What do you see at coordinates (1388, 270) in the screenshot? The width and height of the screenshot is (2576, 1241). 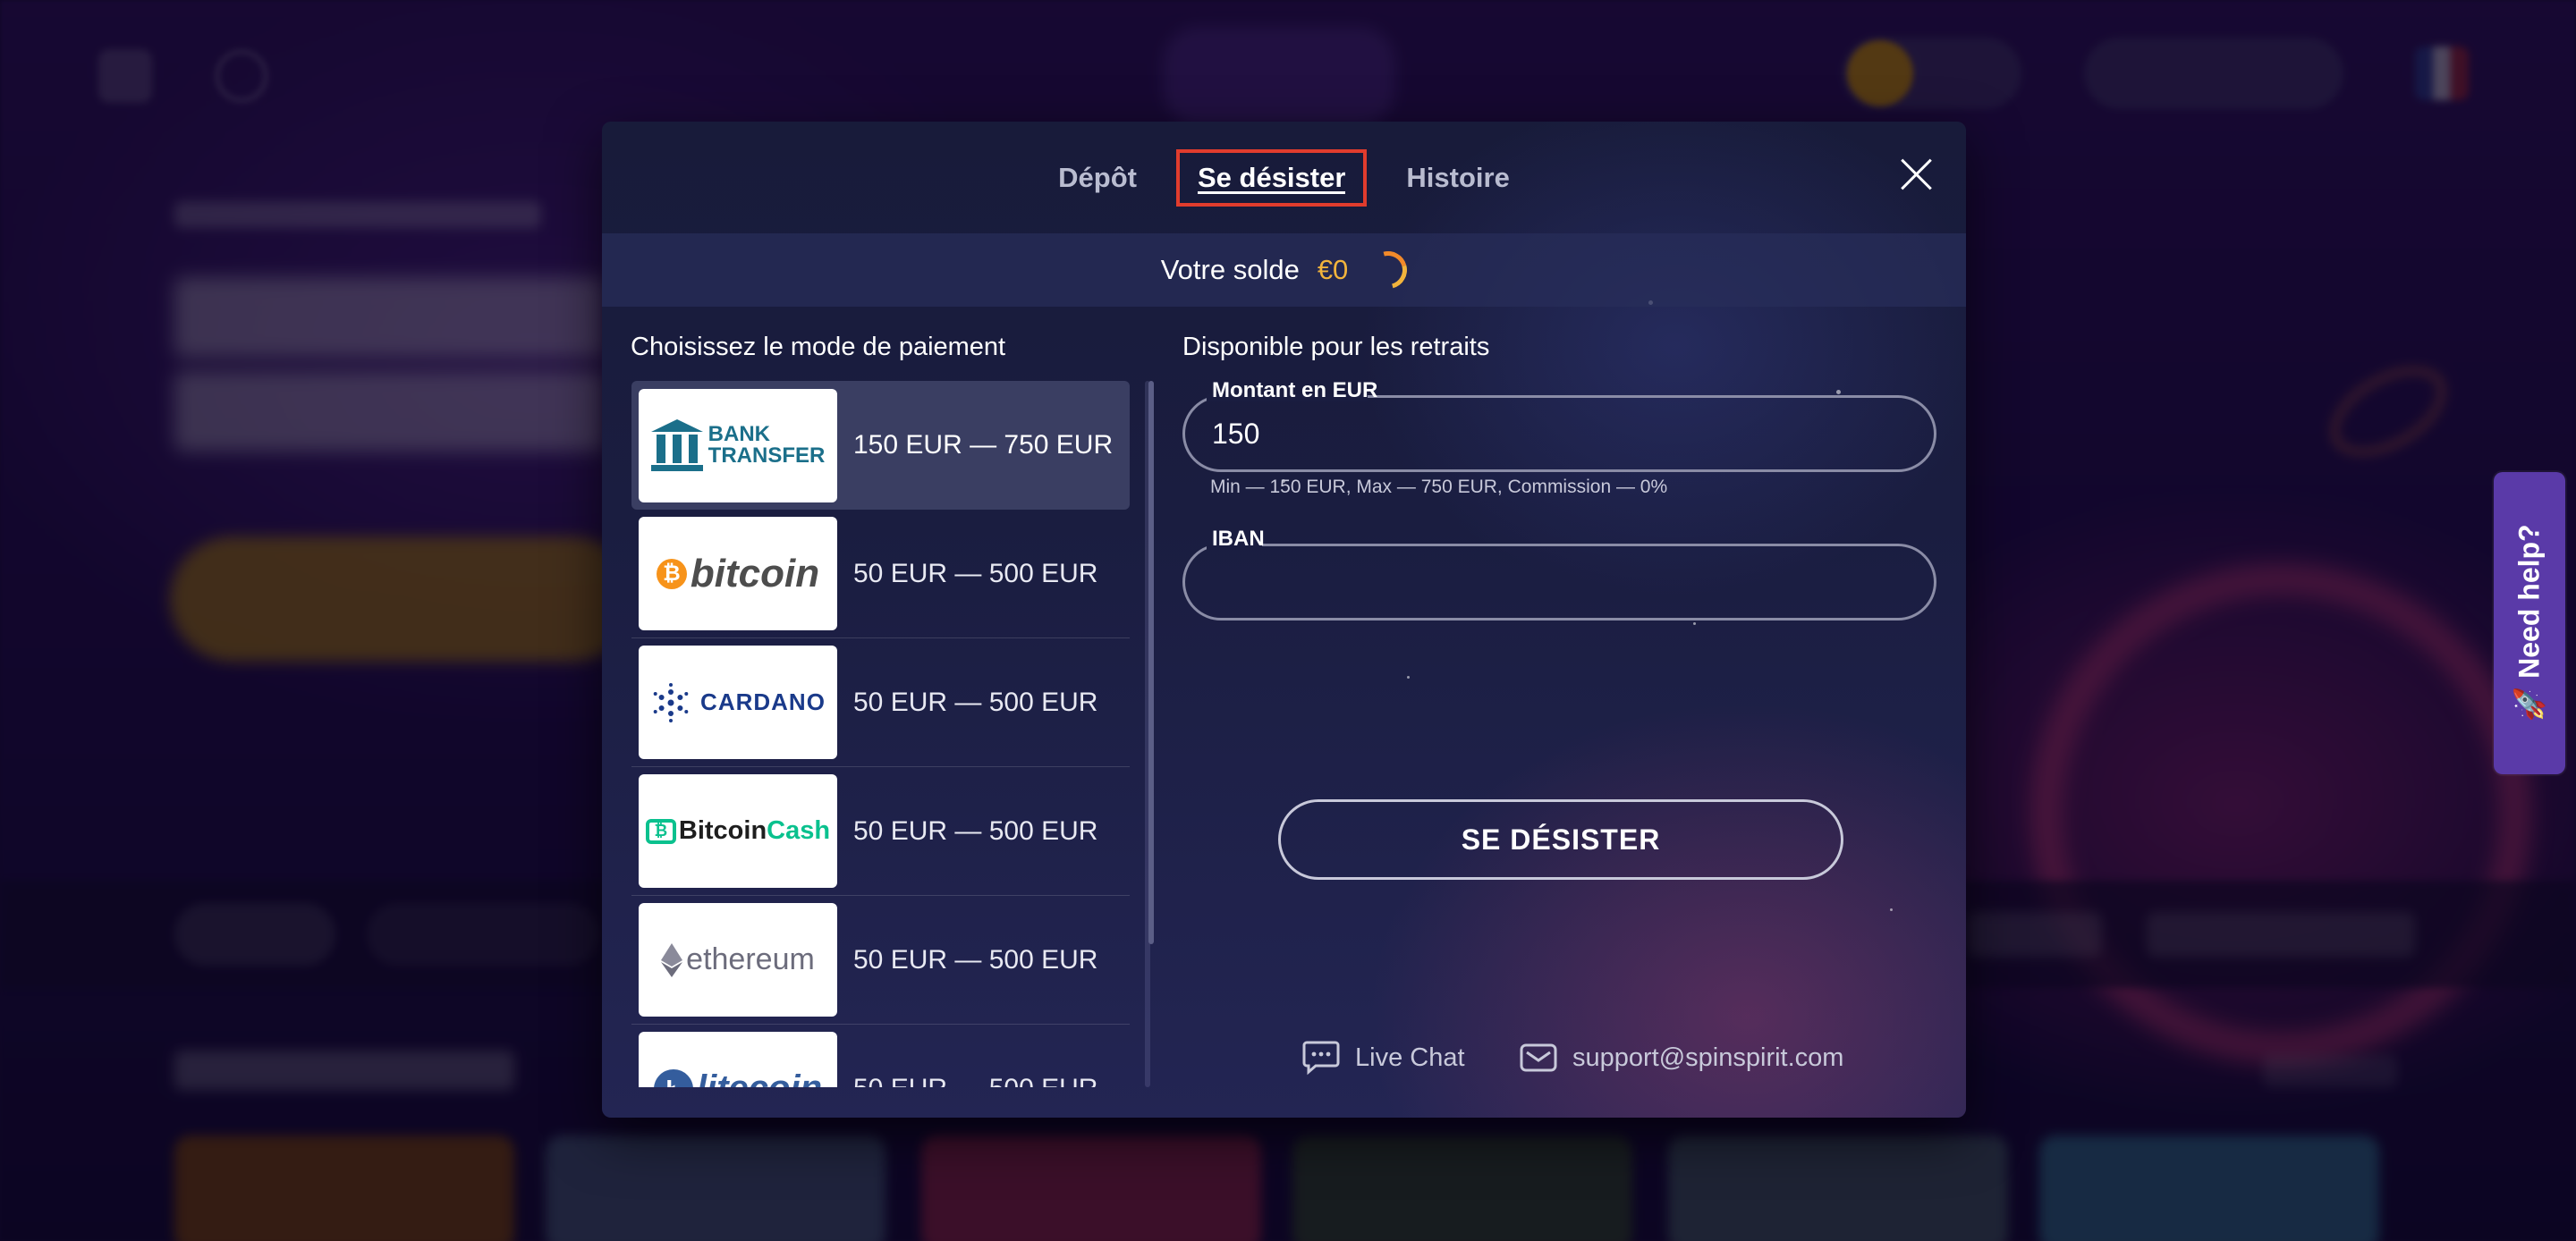 I see `loading-spinner-icon` at bounding box center [1388, 270].